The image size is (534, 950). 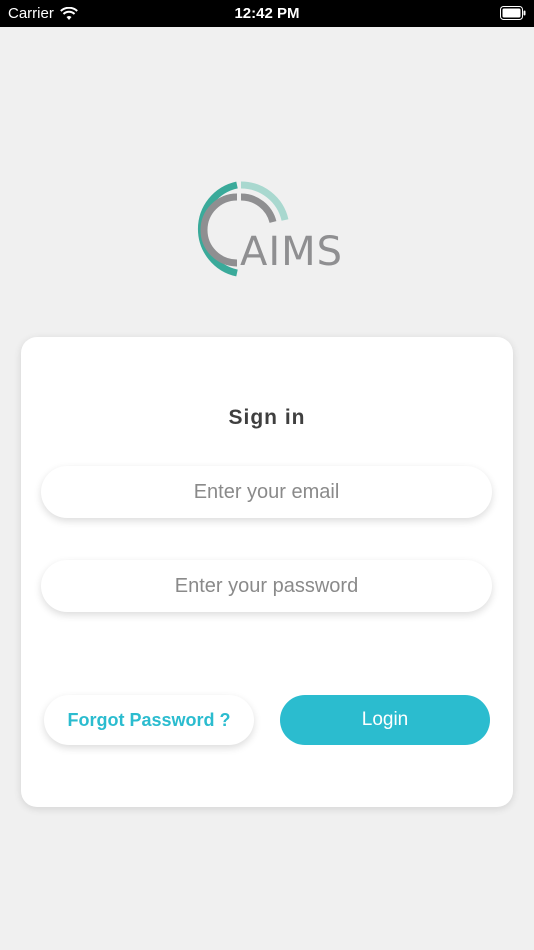 What do you see at coordinates (513, 13) in the screenshot?
I see `battery-icon` at bounding box center [513, 13].